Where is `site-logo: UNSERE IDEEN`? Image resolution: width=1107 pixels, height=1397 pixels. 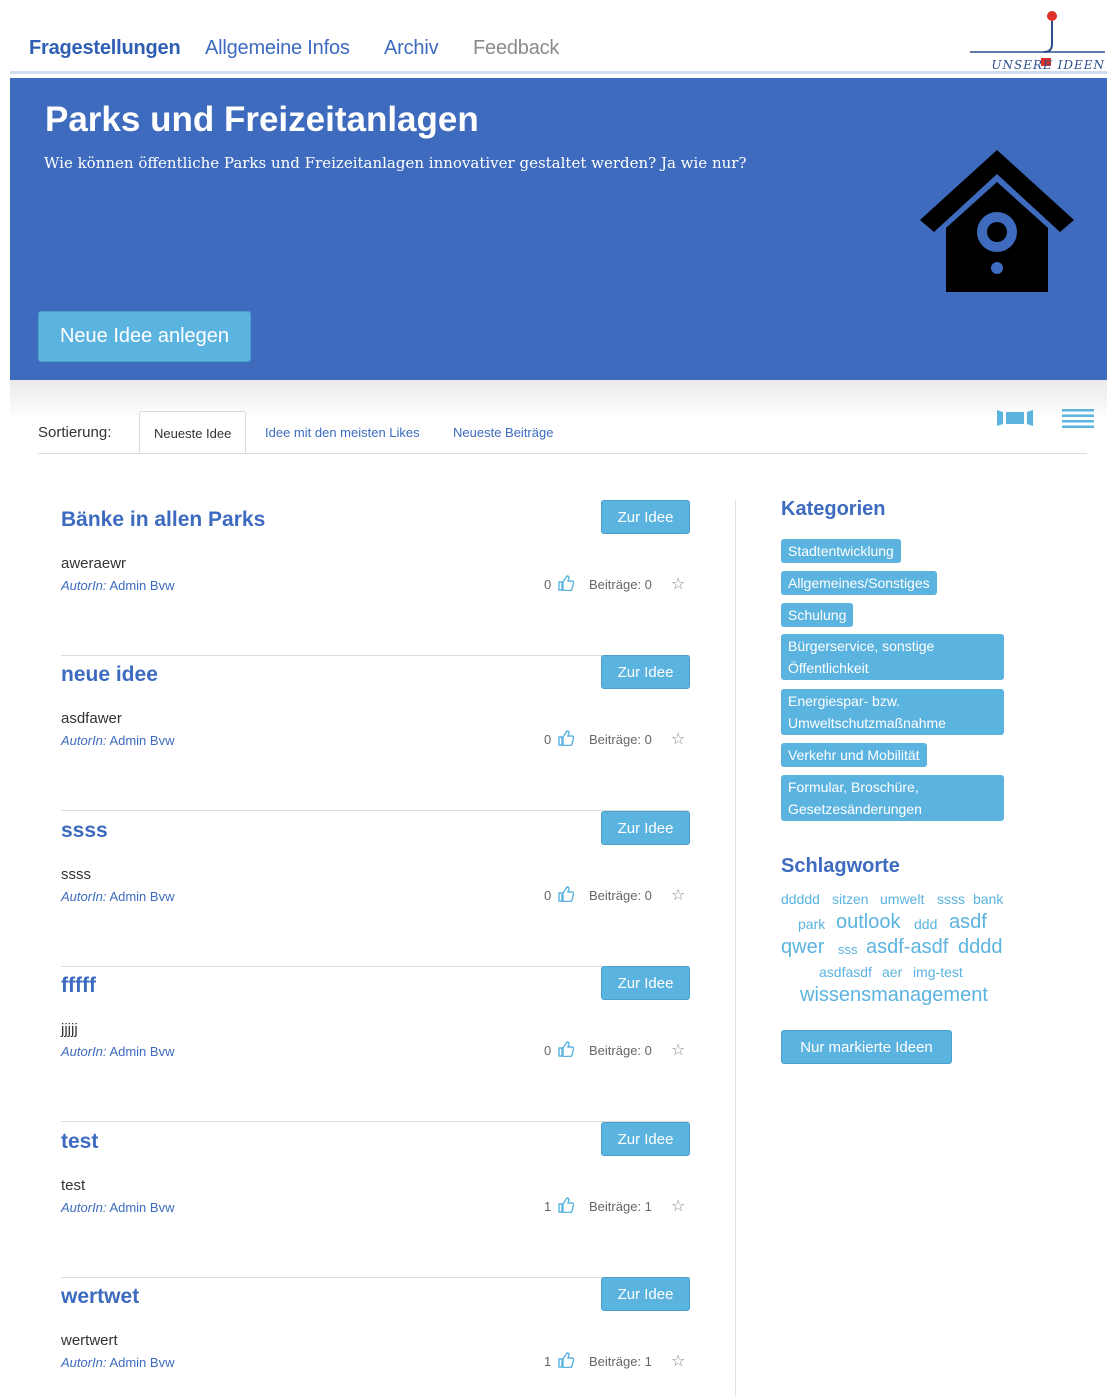 site-logo: UNSERE IDEEN is located at coordinates (1037, 40).